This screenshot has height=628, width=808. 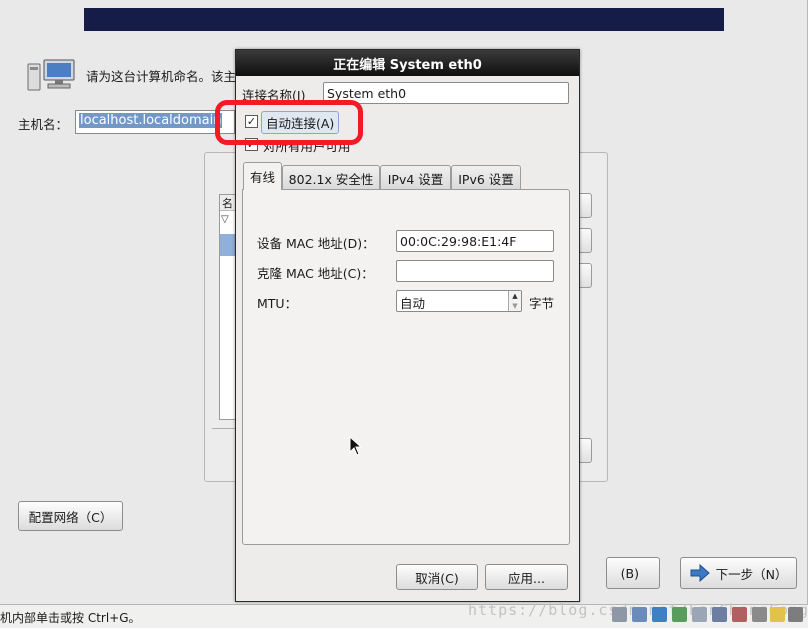 What do you see at coordinates (412, 302) in the screenshot?
I see `mtu-value: 自动` at bounding box center [412, 302].